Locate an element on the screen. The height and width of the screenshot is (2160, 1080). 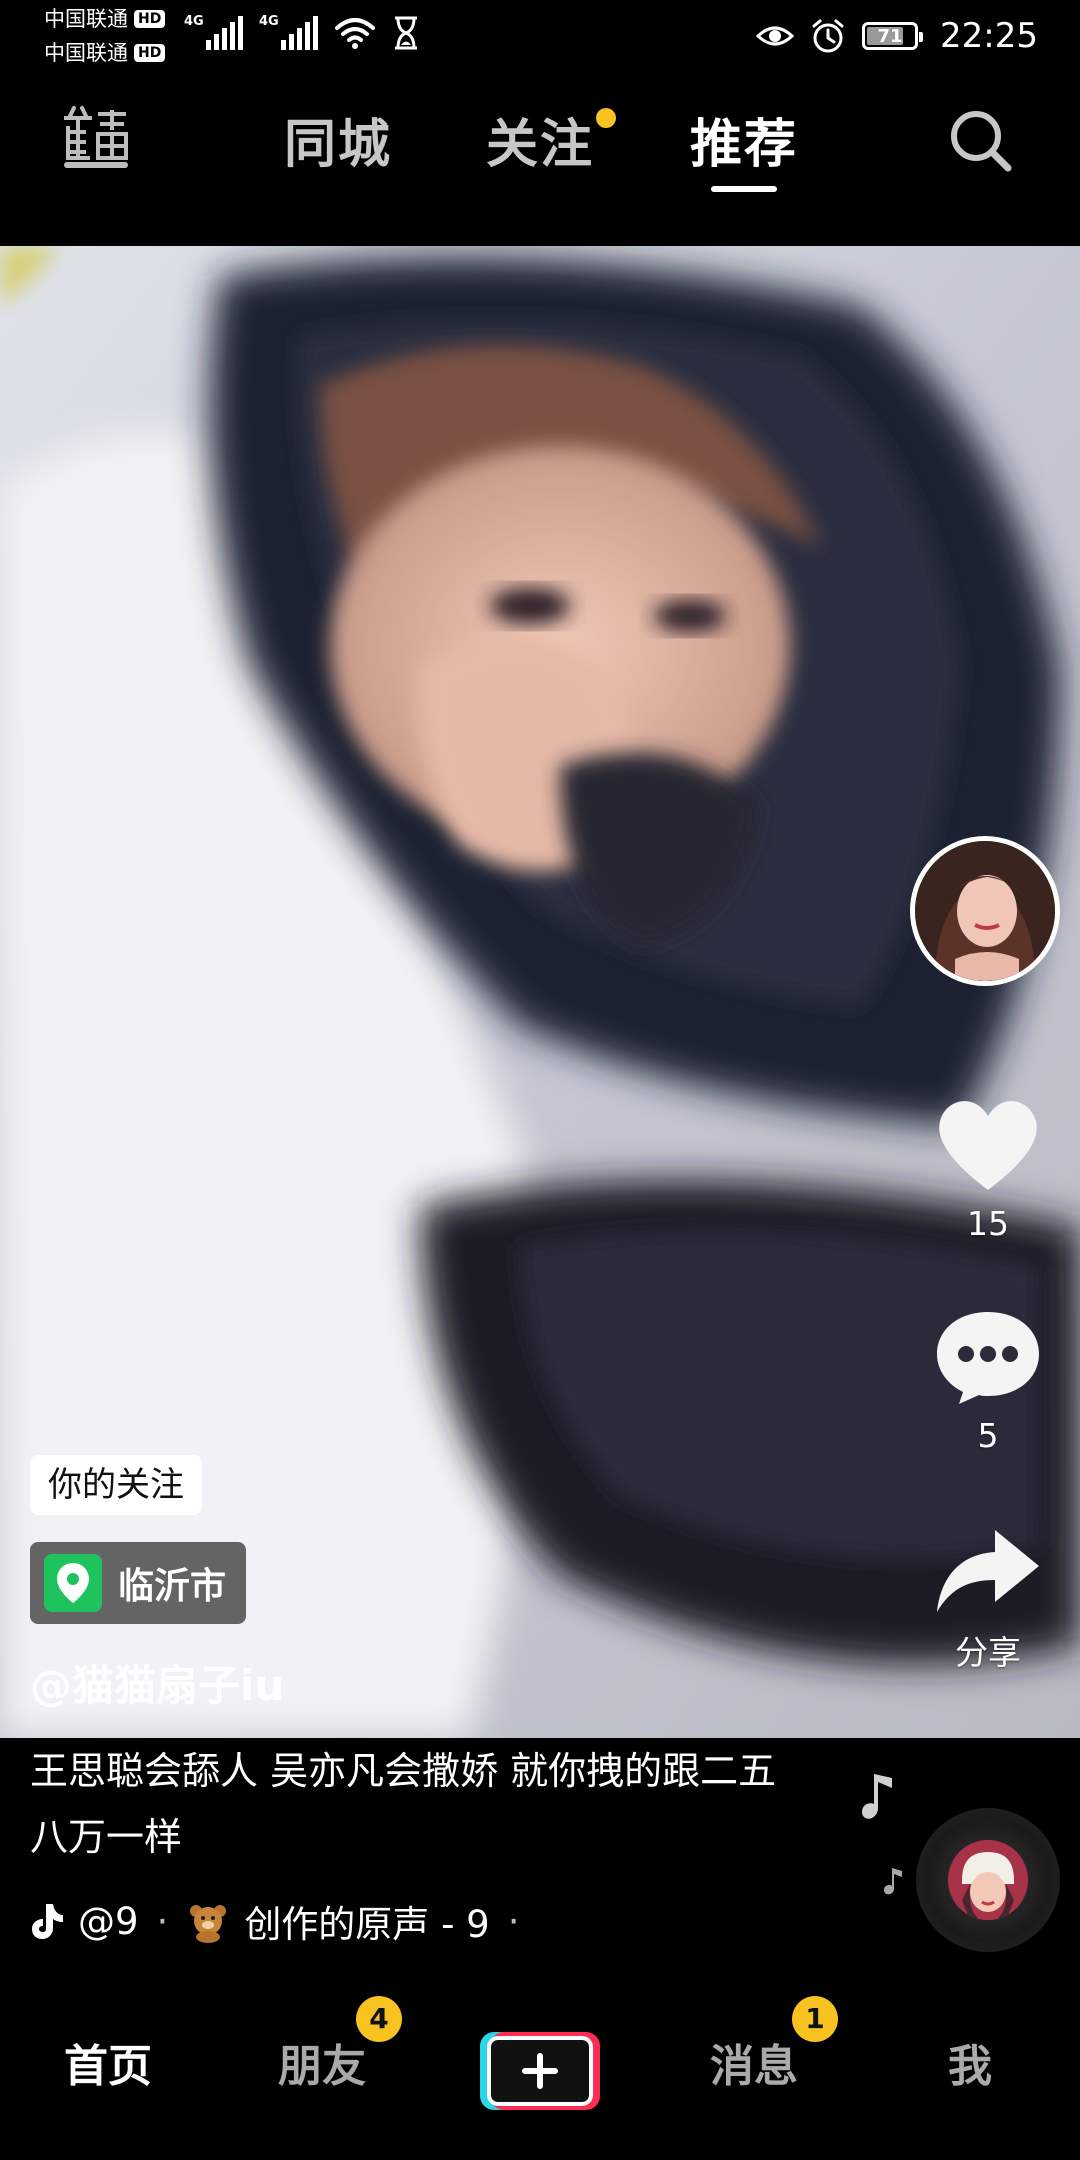
carrier-2-name: 中国联通 is located at coordinates (86, 53).